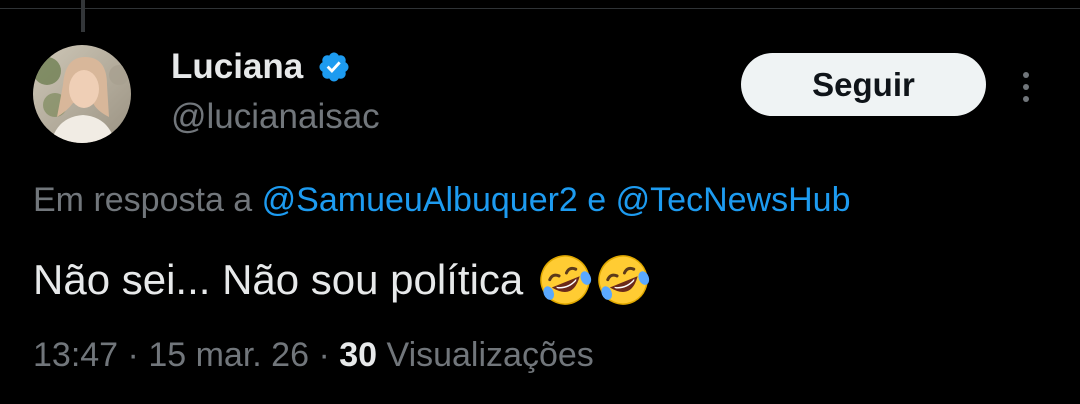 This screenshot has width=1080, height=404. I want to click on thread-connector-line, so click(83, 16).